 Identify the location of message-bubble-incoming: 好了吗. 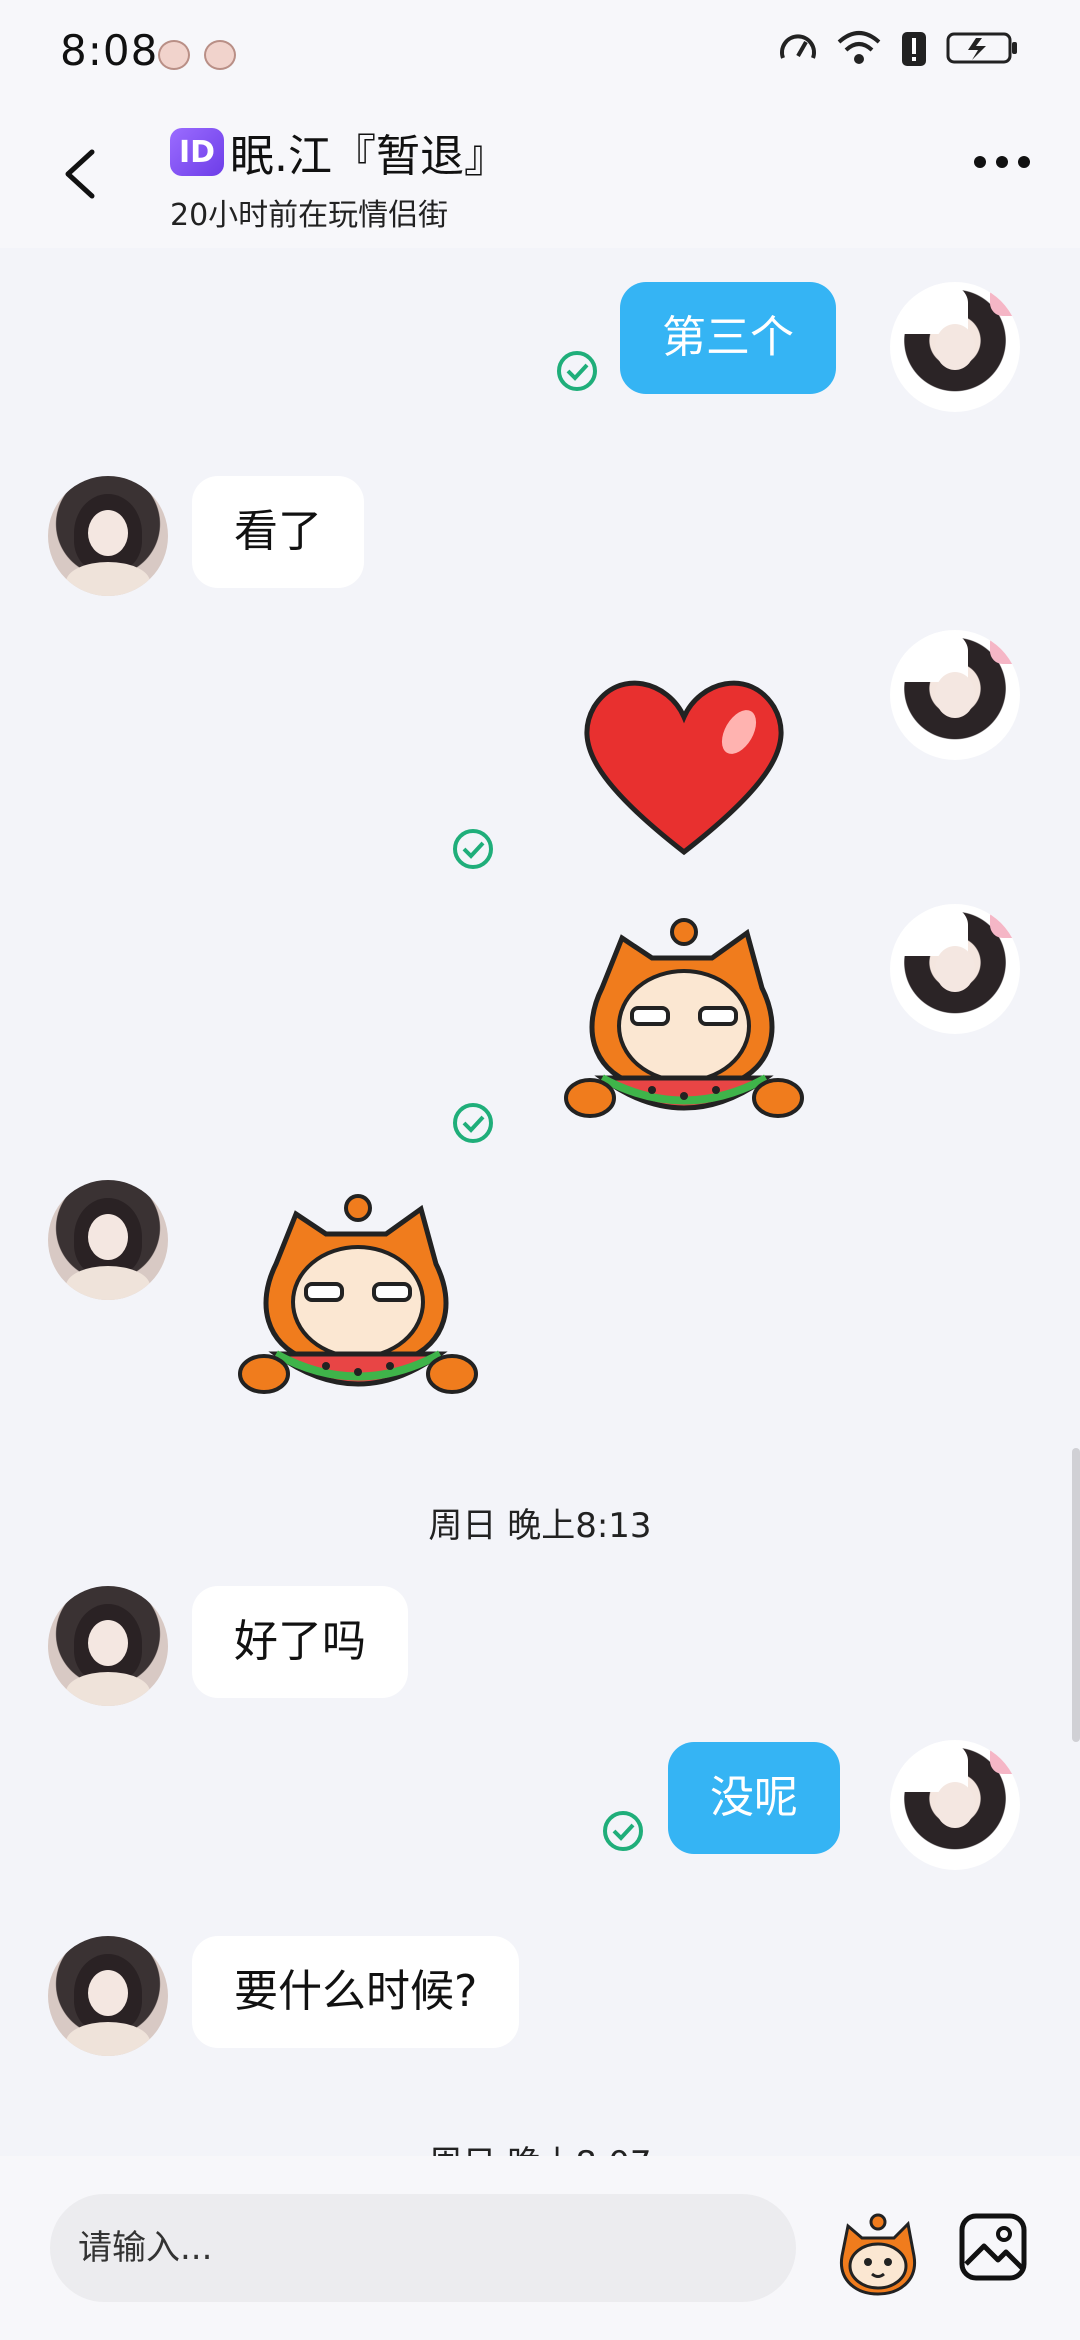
(300, 1642).